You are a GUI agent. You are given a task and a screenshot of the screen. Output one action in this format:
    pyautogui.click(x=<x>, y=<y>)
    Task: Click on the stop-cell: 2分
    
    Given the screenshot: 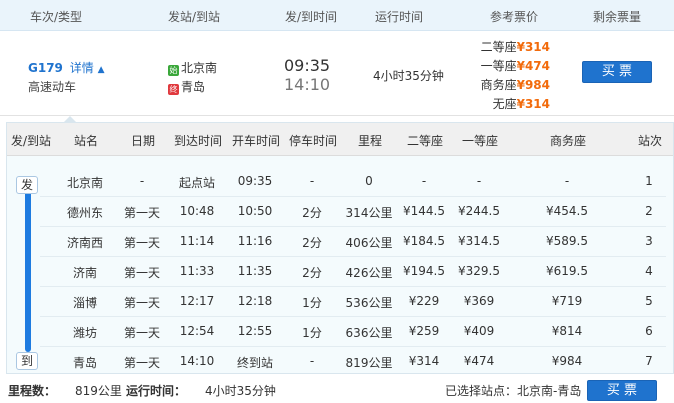 What is the action you would take?
    pyautogui.click(x=312, y=273)
    